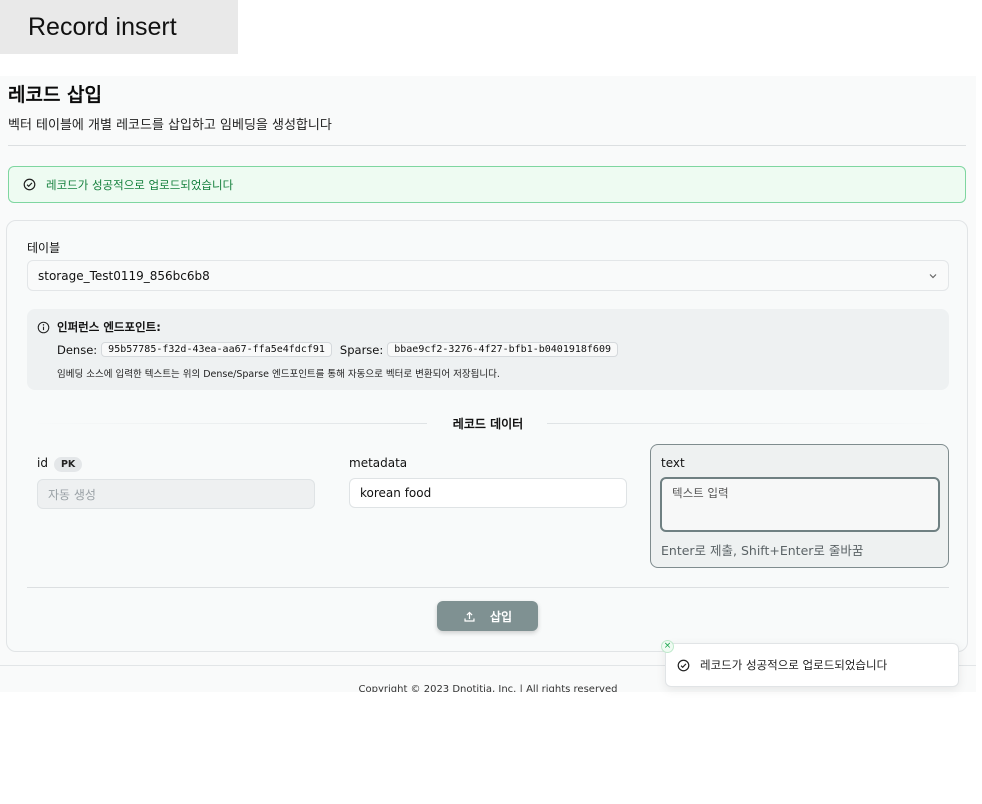 This screenshot has width=982, height=804. I want to click on insert-button: 삽입, so click(487, 616).